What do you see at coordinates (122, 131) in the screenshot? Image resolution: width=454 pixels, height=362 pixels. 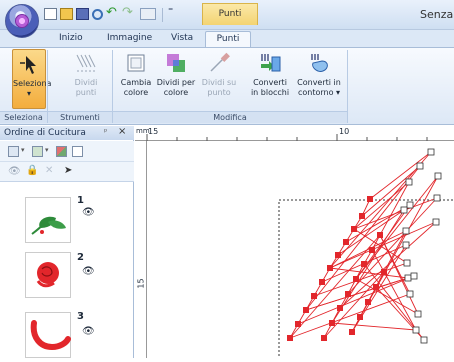 I see `close-icon: ×` at bounding box center [122, 131].